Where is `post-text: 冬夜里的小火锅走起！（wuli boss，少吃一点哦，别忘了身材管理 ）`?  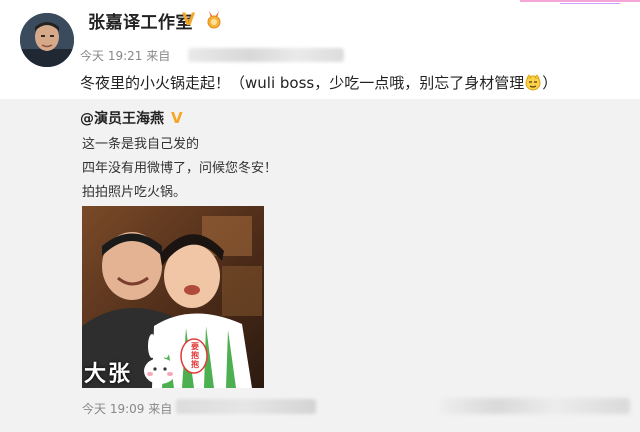
post-text: 冬夜里的小火锅走起！（wuli boss，少吃一点哦，别忘了身材管理 ） is located at coordinates (318, 82).